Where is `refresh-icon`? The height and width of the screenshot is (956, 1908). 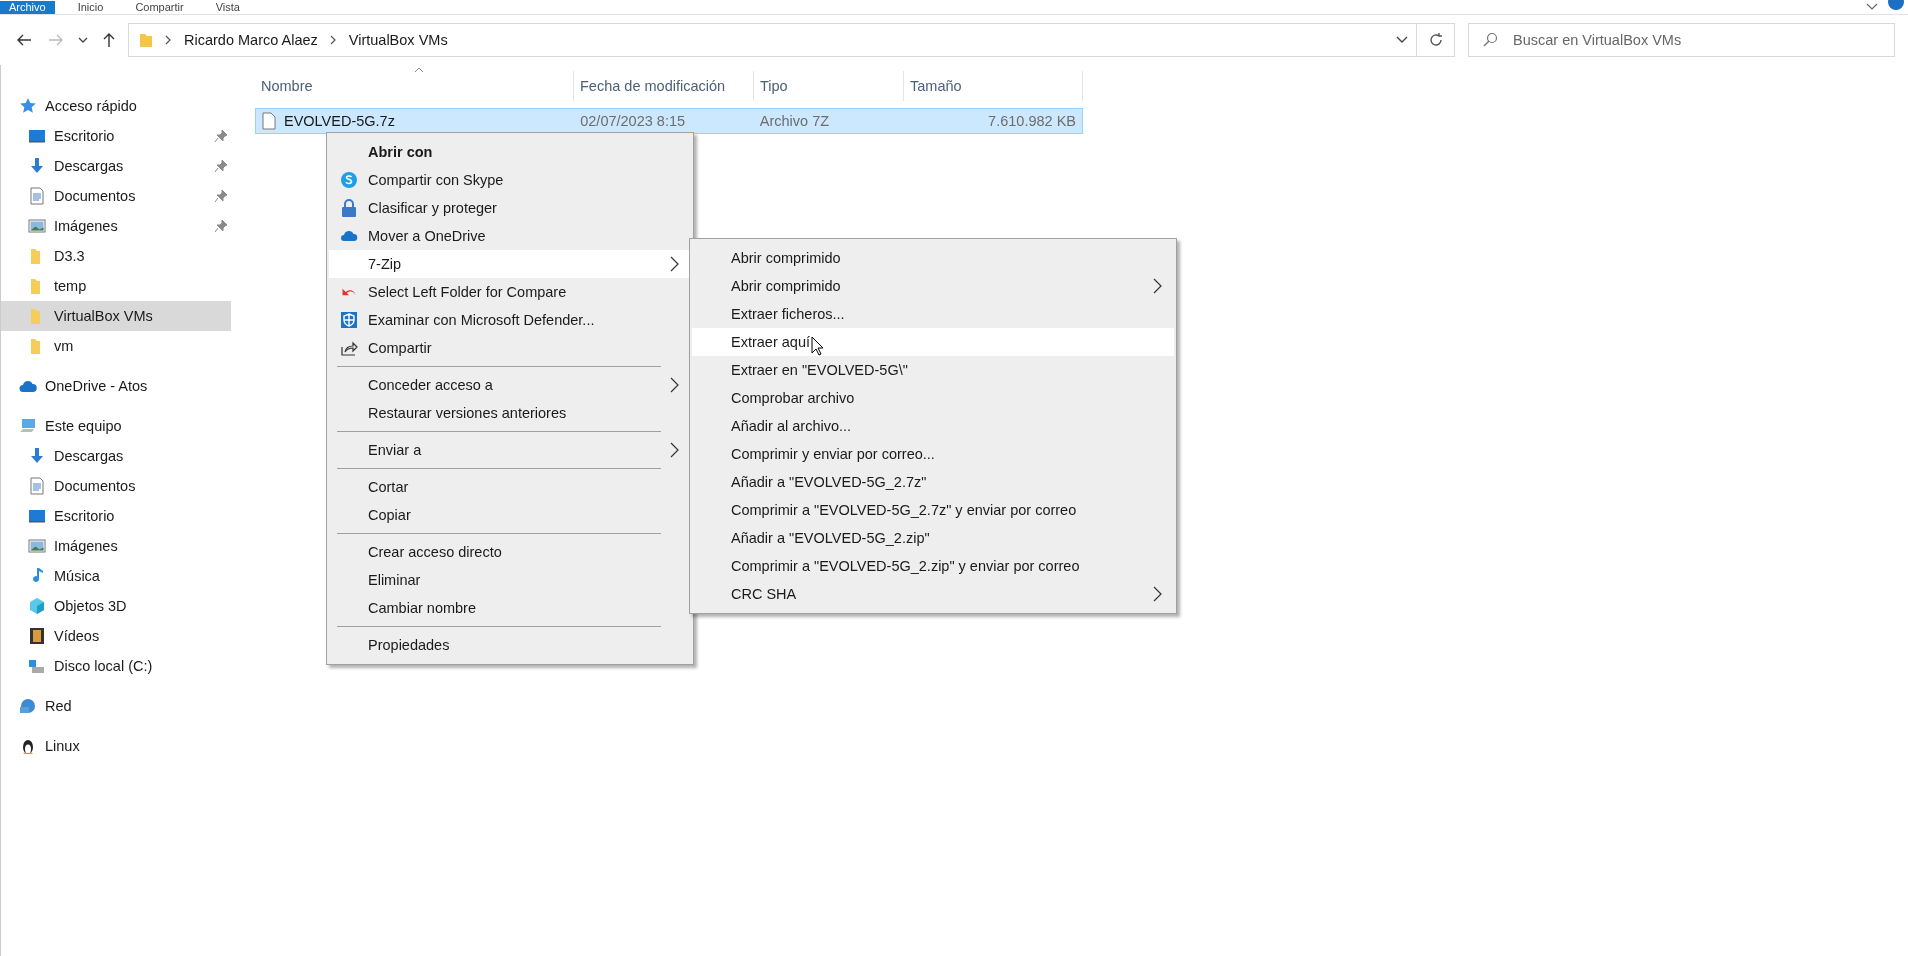 refresh-icon is located at coordinates (1435, 40).